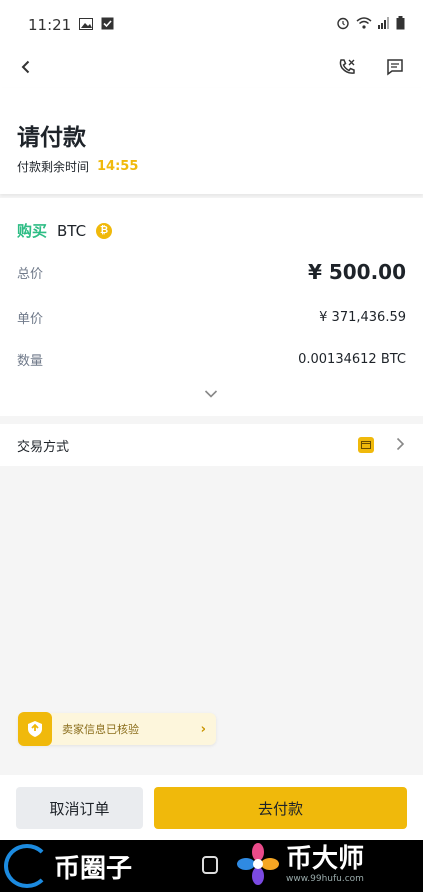 Image resolution: width=423 pixels, height=892 pixels. I want to click on right-brand-url: www.99hufu.com, so click(325, 879).